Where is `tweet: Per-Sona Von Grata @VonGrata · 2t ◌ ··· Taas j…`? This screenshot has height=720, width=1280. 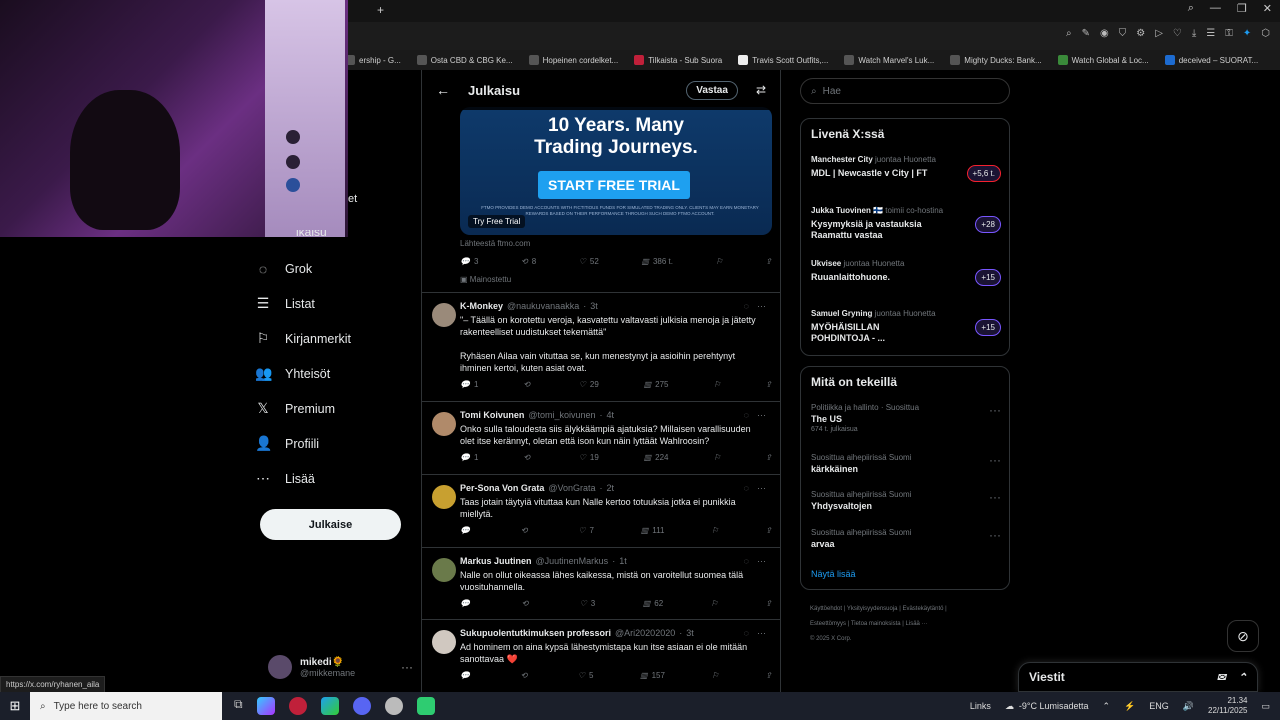 tweet: Per-Sona Von Grata @VonGrata · 2t ◌ ··· Taas j… is located at coordinates (601, 504).